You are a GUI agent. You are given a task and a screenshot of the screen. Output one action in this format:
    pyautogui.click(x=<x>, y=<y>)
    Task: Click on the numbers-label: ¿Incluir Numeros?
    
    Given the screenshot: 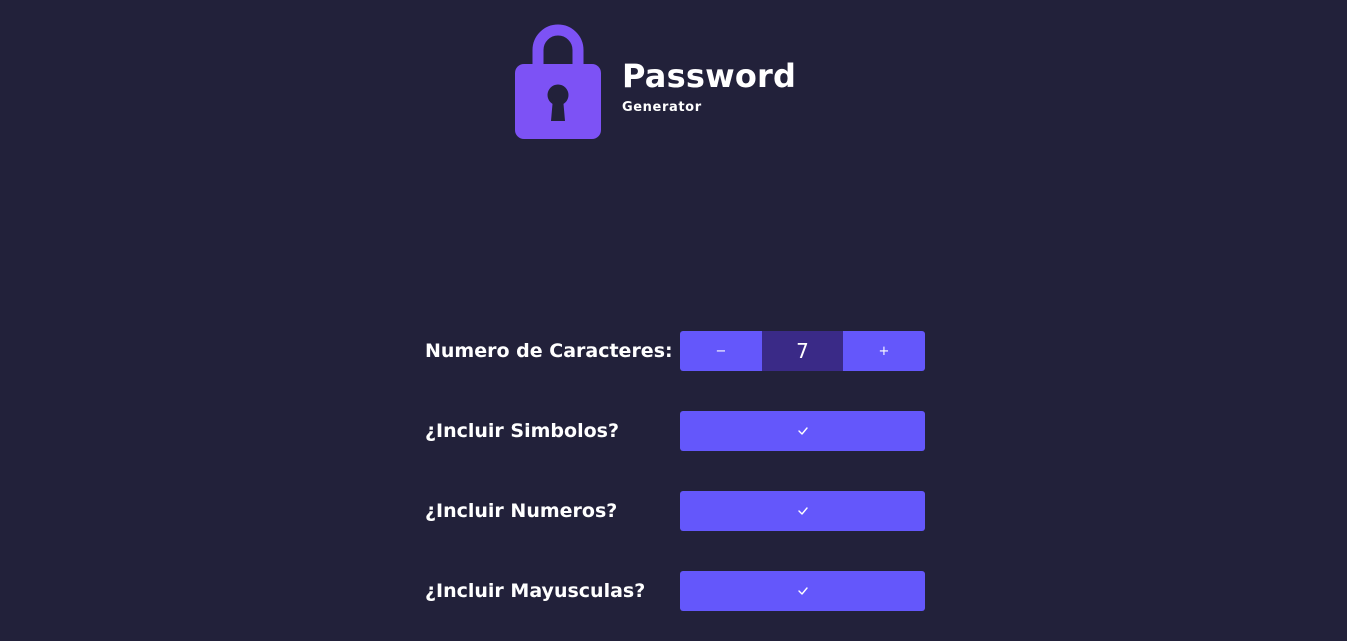 What is the action you would take?
    pyautogui.click(x=521, y=511)
    